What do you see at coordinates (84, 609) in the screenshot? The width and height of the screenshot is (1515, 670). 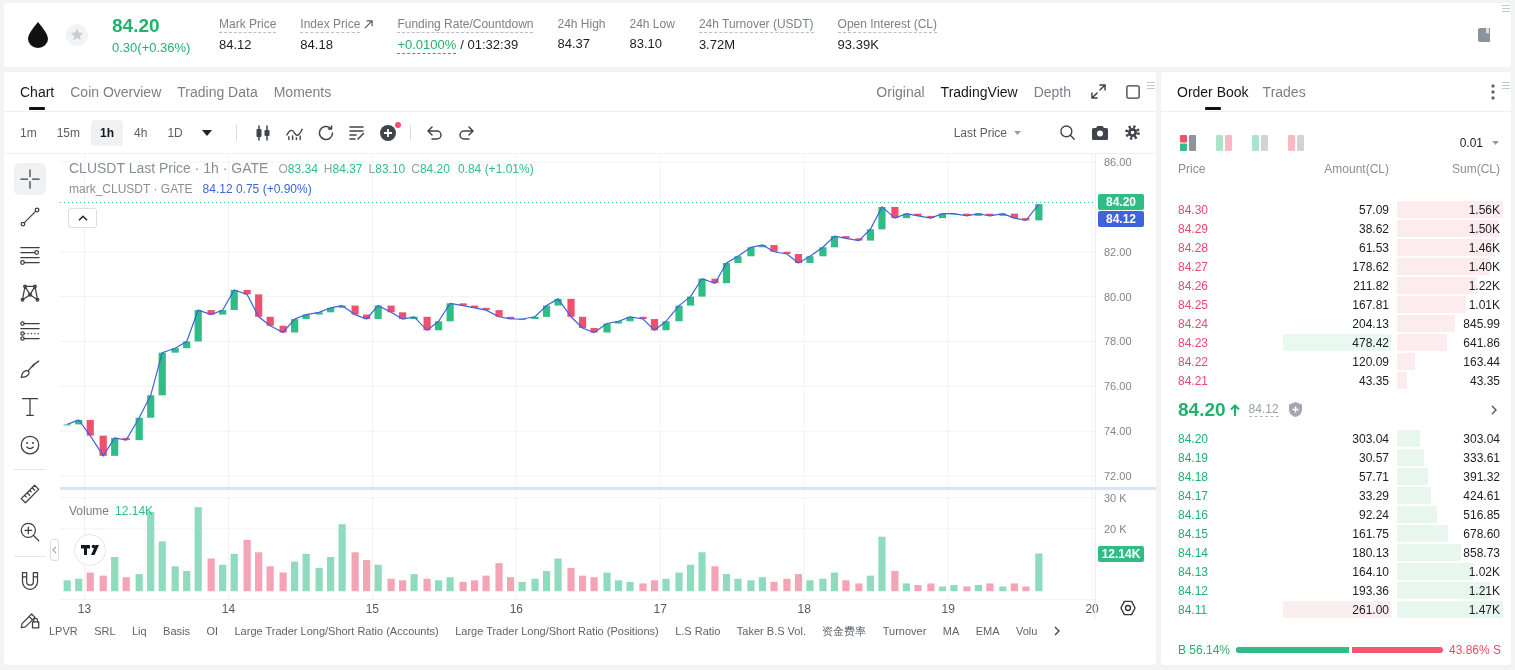 I see `axis-label: 13` at bounding box center [84, 609].